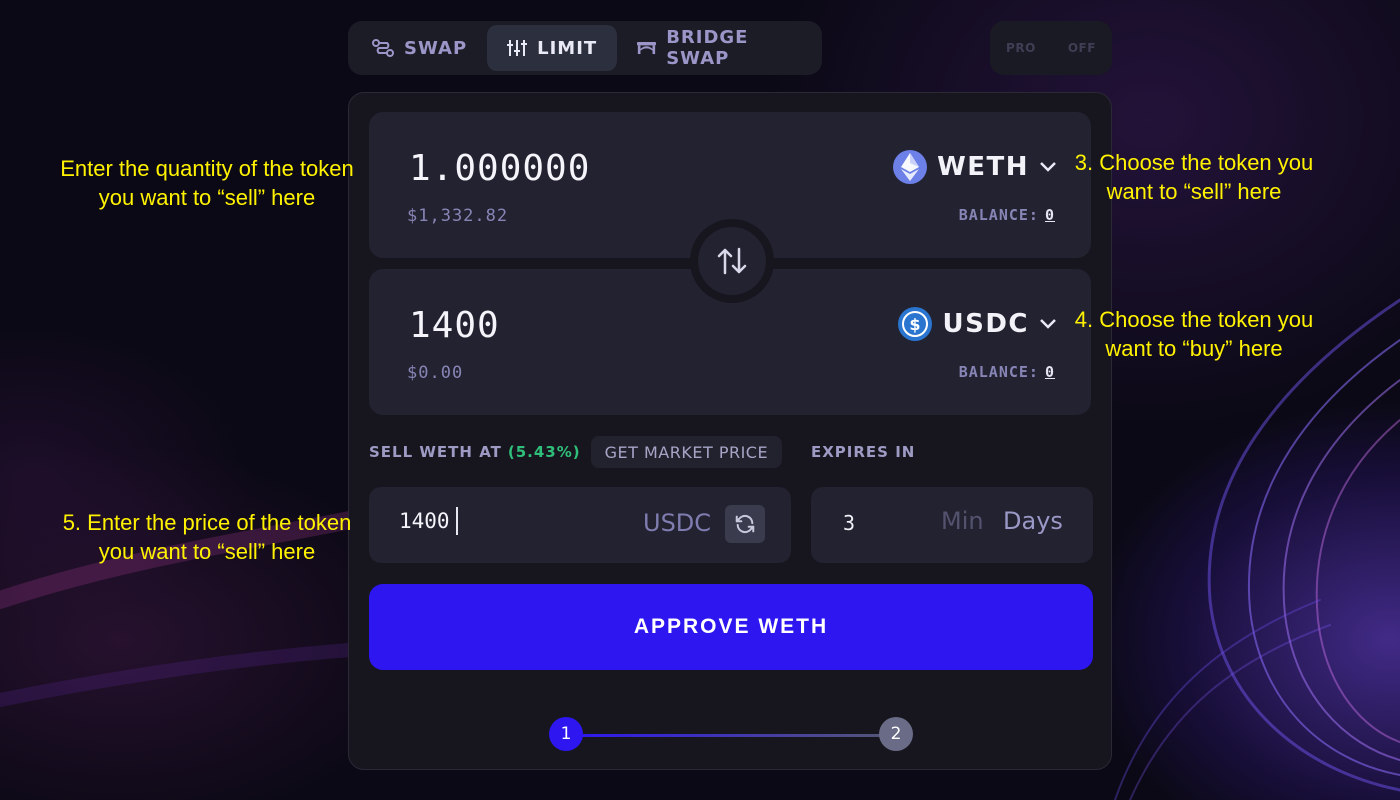 This screenshot has height=800, width=1400. What do you see at coordinates (1051, 48) in the screenshot?
I see `pro-mode-toggle: PRO OFF` at bounding box center [1051, 48].